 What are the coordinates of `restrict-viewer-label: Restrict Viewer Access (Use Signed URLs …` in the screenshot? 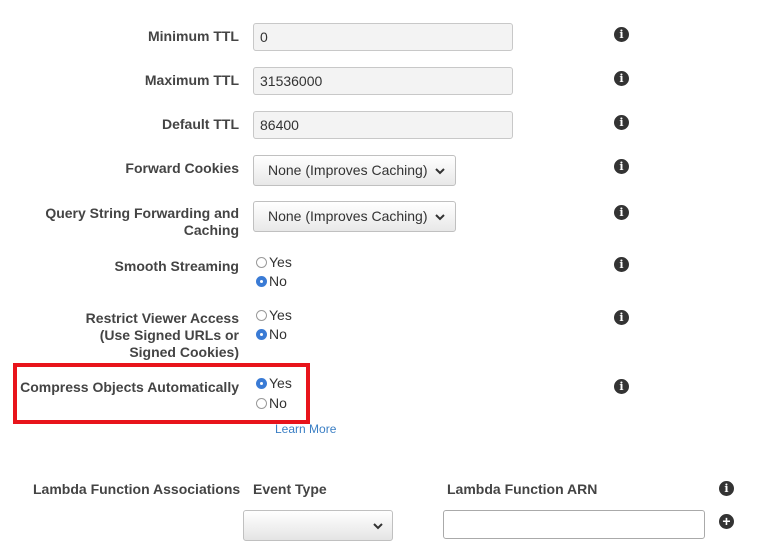 It's located at (162, 335).